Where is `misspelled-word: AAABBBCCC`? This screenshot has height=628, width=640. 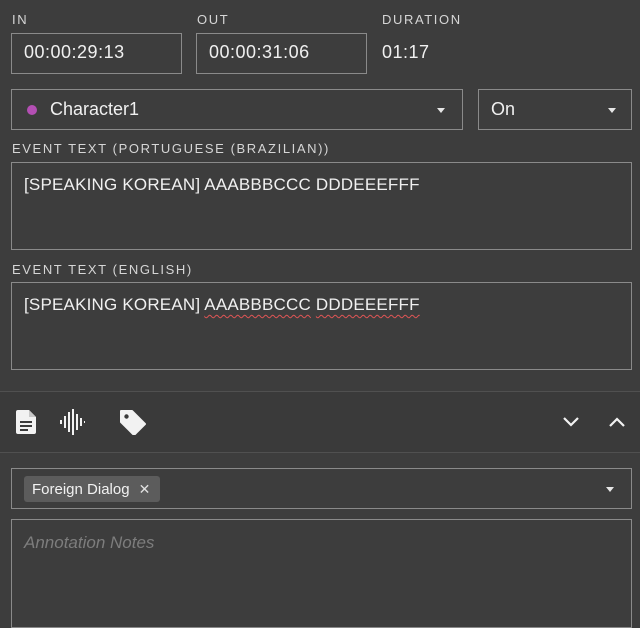
misspelled-word: AAABBBCCC is located at coordinates (257, 304).